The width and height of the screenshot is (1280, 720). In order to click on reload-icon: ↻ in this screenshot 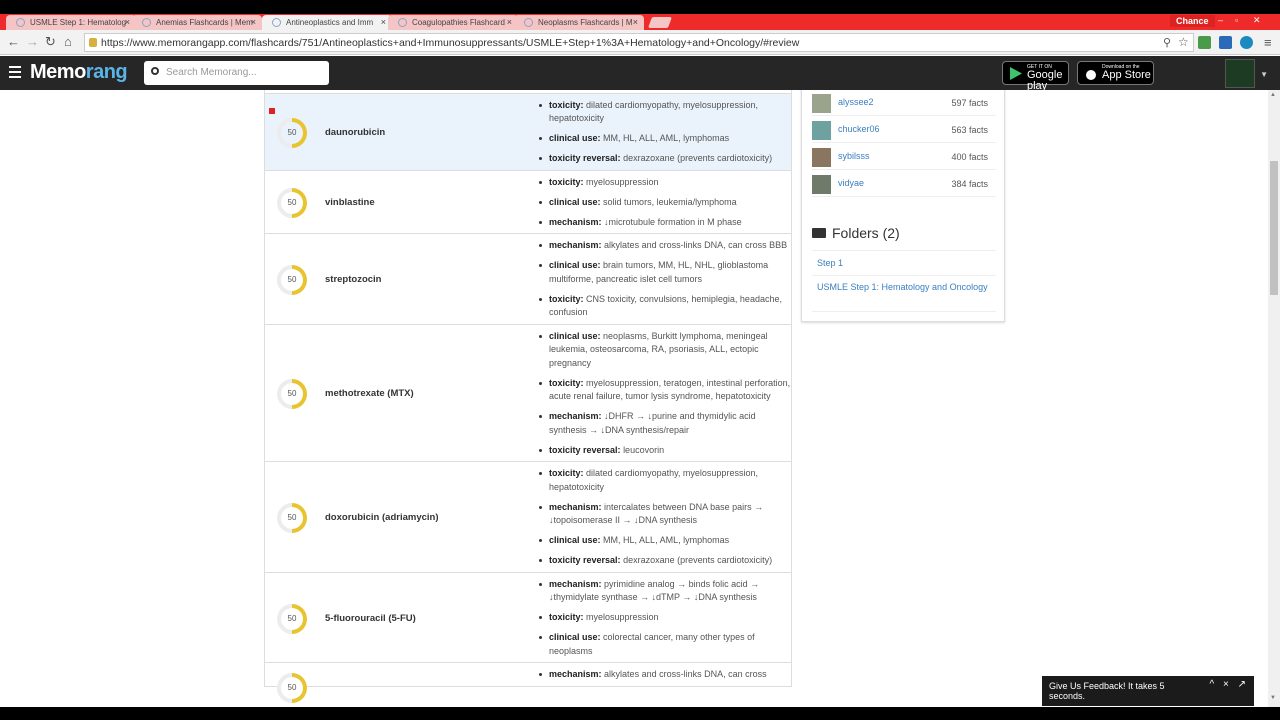, I will do `click(50, 42)`.